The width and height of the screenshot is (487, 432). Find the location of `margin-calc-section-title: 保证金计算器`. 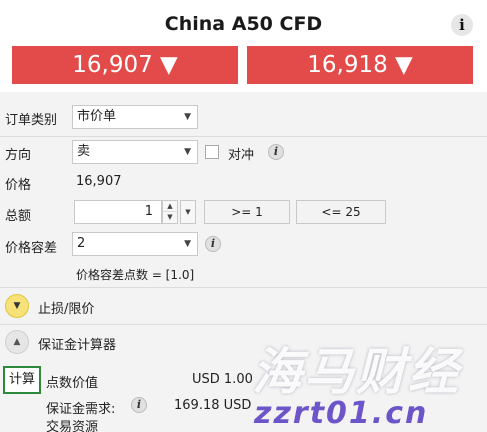

margin-calc-section-title: 保证金计算器 is located at coordinates (77, 343).